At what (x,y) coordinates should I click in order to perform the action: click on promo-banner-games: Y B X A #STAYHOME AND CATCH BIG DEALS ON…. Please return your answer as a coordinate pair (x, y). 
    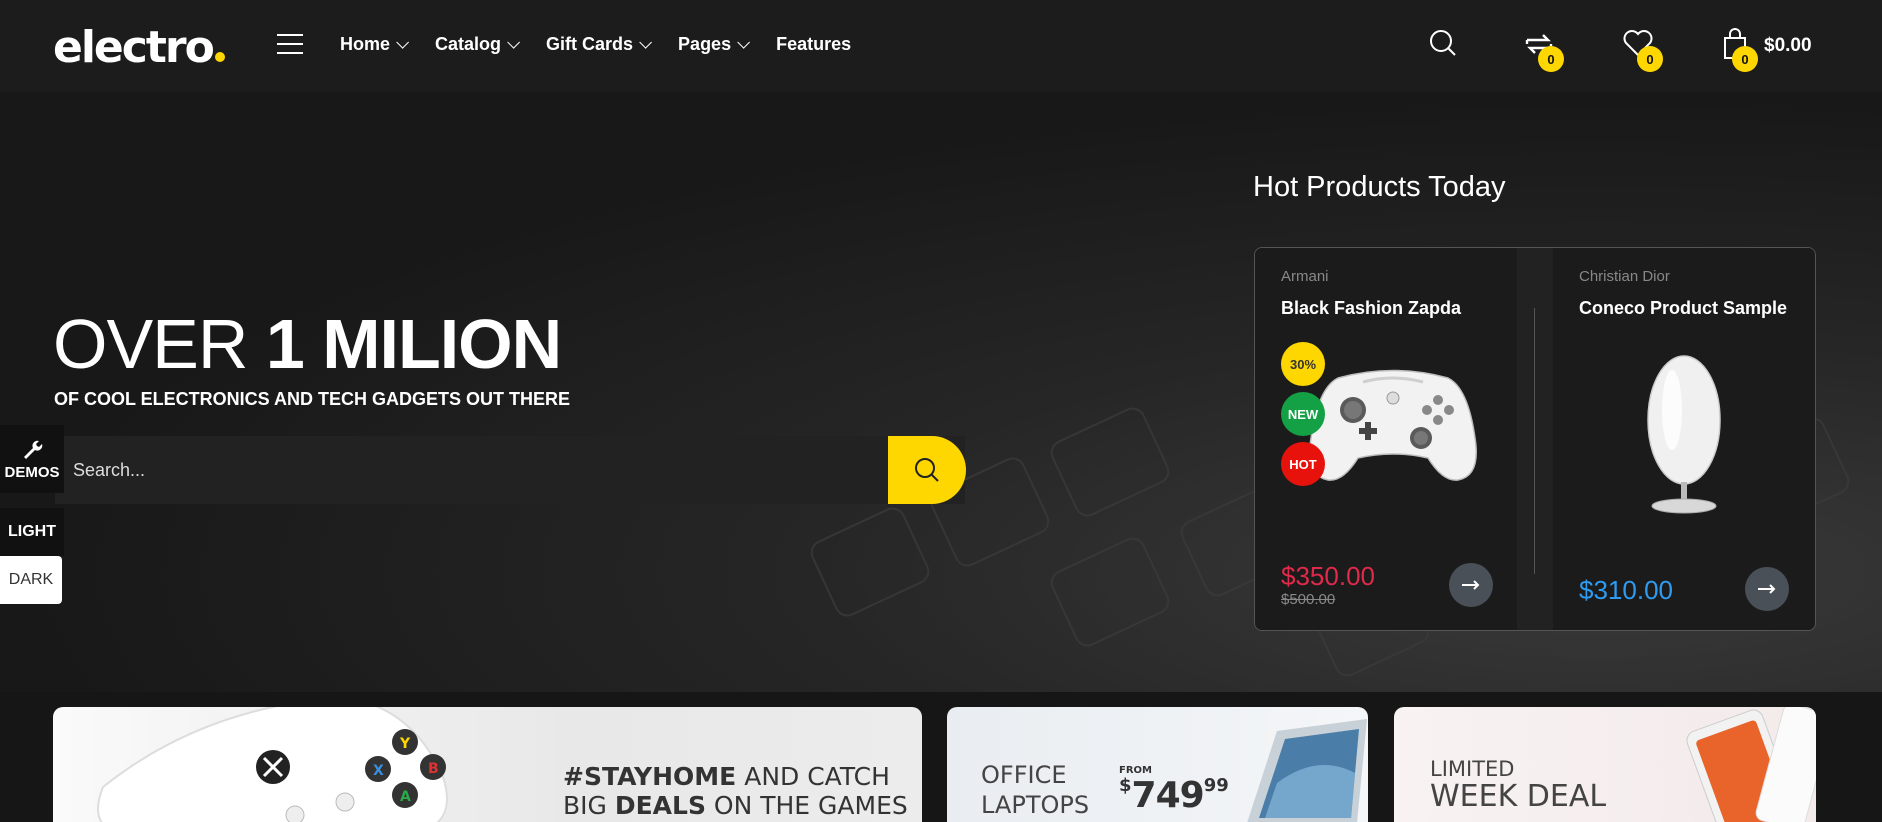
    Looking at the image, I should click on (487, 764).